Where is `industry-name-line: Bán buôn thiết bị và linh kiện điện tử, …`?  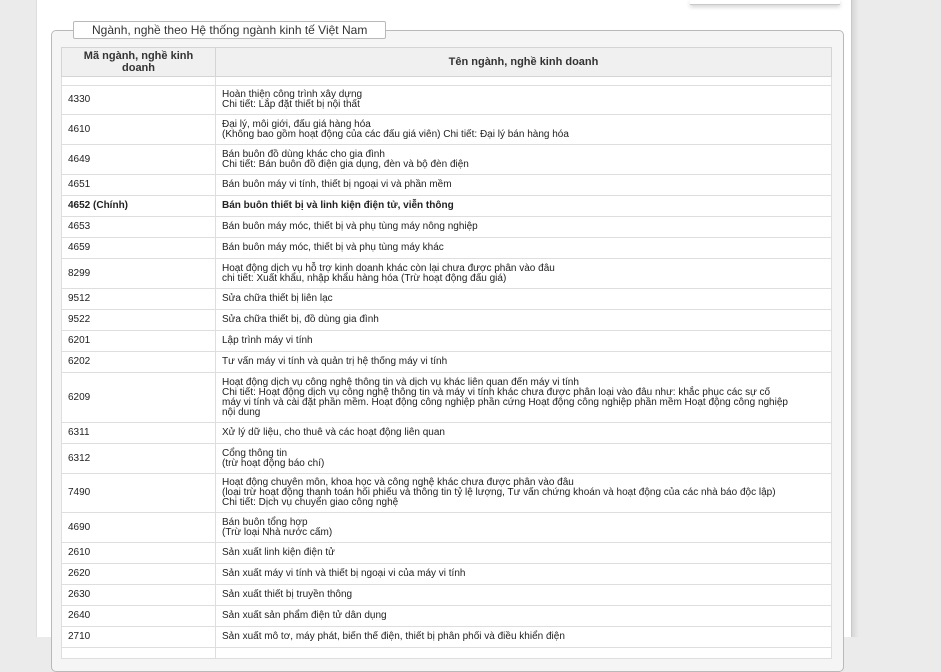 industry-name-line: Bán buôn thiết bị và linh kiện điện tử, … is located at coordinates (338, 205).